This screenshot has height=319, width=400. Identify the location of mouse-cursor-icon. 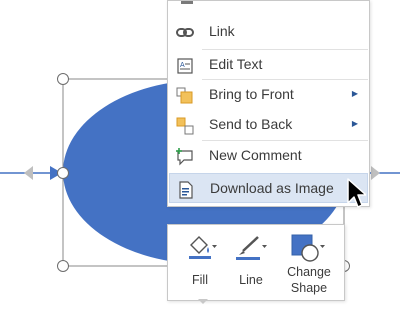
(356, 193).